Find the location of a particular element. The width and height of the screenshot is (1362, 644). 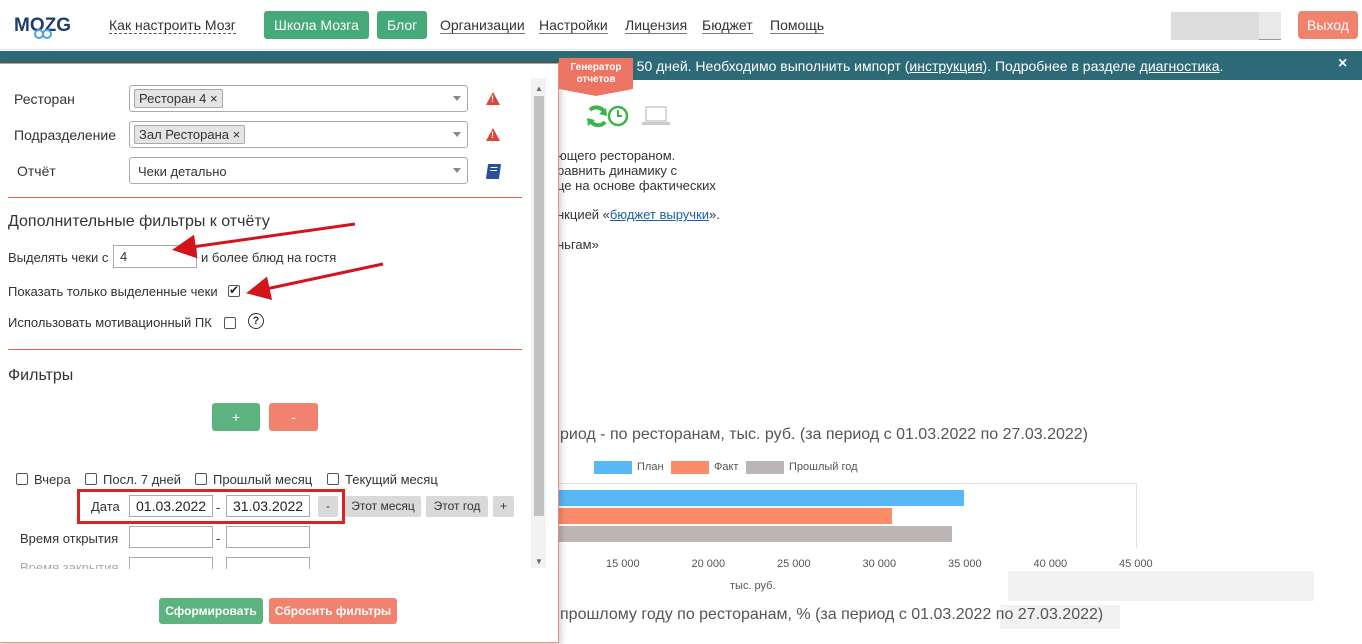

redacted-area is located at coordinates (1161, 586).